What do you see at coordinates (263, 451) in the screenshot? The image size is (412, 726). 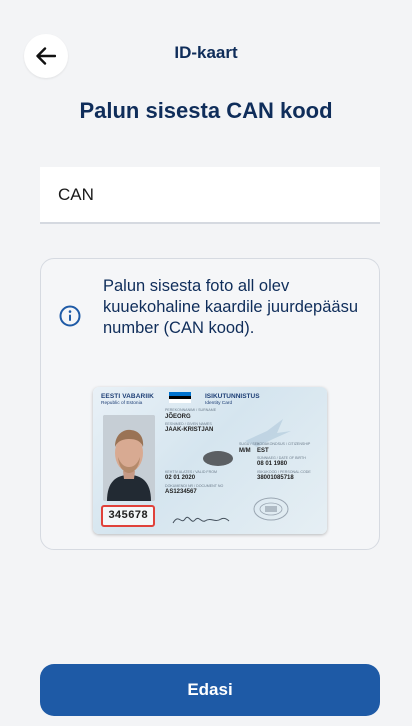 I see `card-citizenship: EST` at bounding box center [263, 451].